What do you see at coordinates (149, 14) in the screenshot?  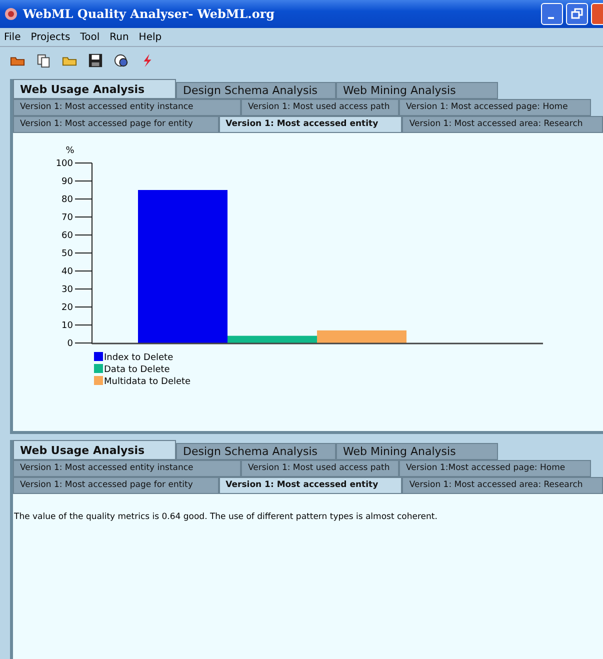 I see `window-title: WebML Quality Analyser- WebML.org` at bounding box center [149, 14].